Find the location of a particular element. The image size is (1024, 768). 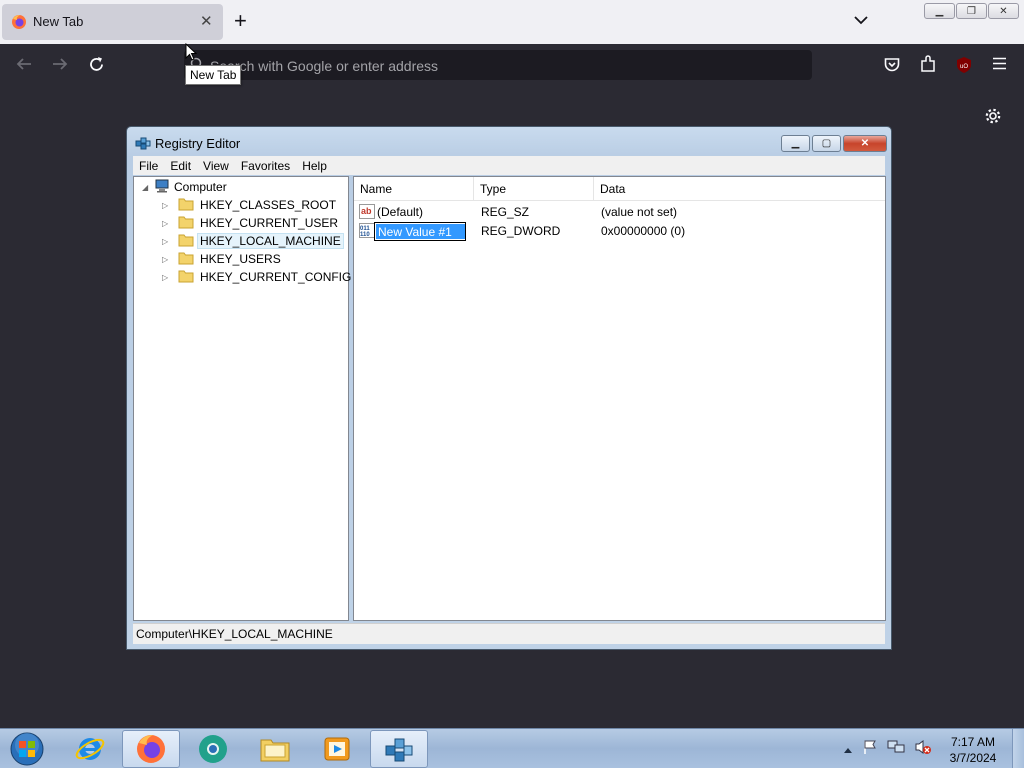

tree-item-hkey-local-machine: ▷ HKEY_LOCAL_MACHINE is located at coordinates (253, 241).